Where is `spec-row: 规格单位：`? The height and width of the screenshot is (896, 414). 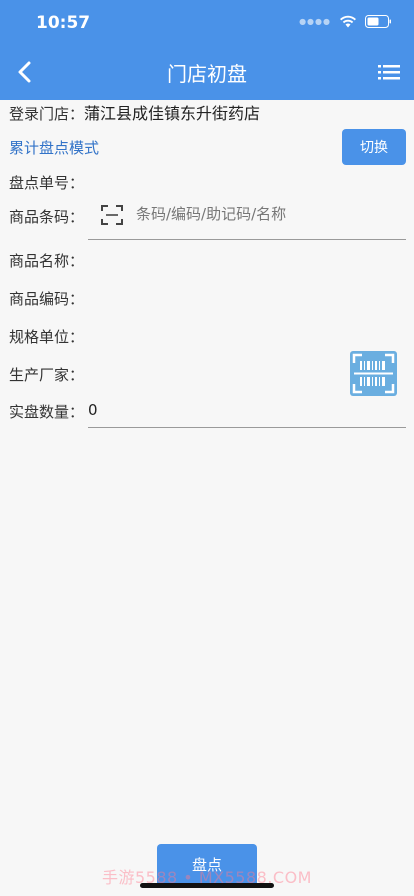 spec-row: 规格单位： is located at coordinates (46, 336).